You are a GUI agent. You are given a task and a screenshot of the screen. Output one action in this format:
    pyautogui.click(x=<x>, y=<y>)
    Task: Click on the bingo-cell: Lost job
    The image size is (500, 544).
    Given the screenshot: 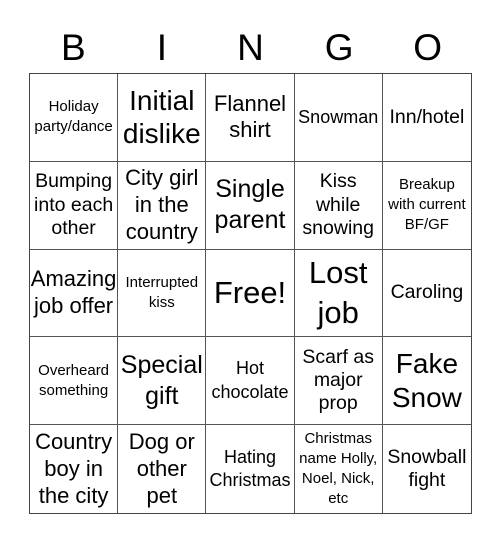 What is the action you would take?
    pyautogui.click(x=338, y=293)
    